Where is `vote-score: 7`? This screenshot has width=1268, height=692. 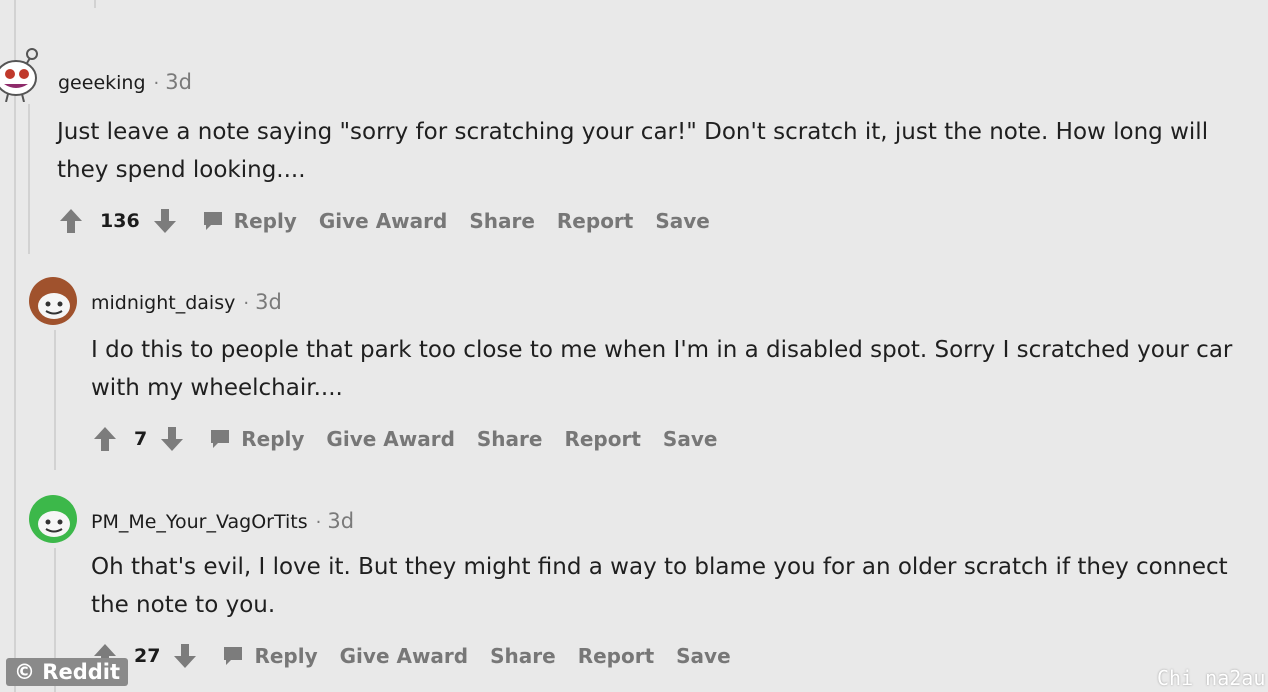 vote-score: 7 is located at coordinates (141, 439).